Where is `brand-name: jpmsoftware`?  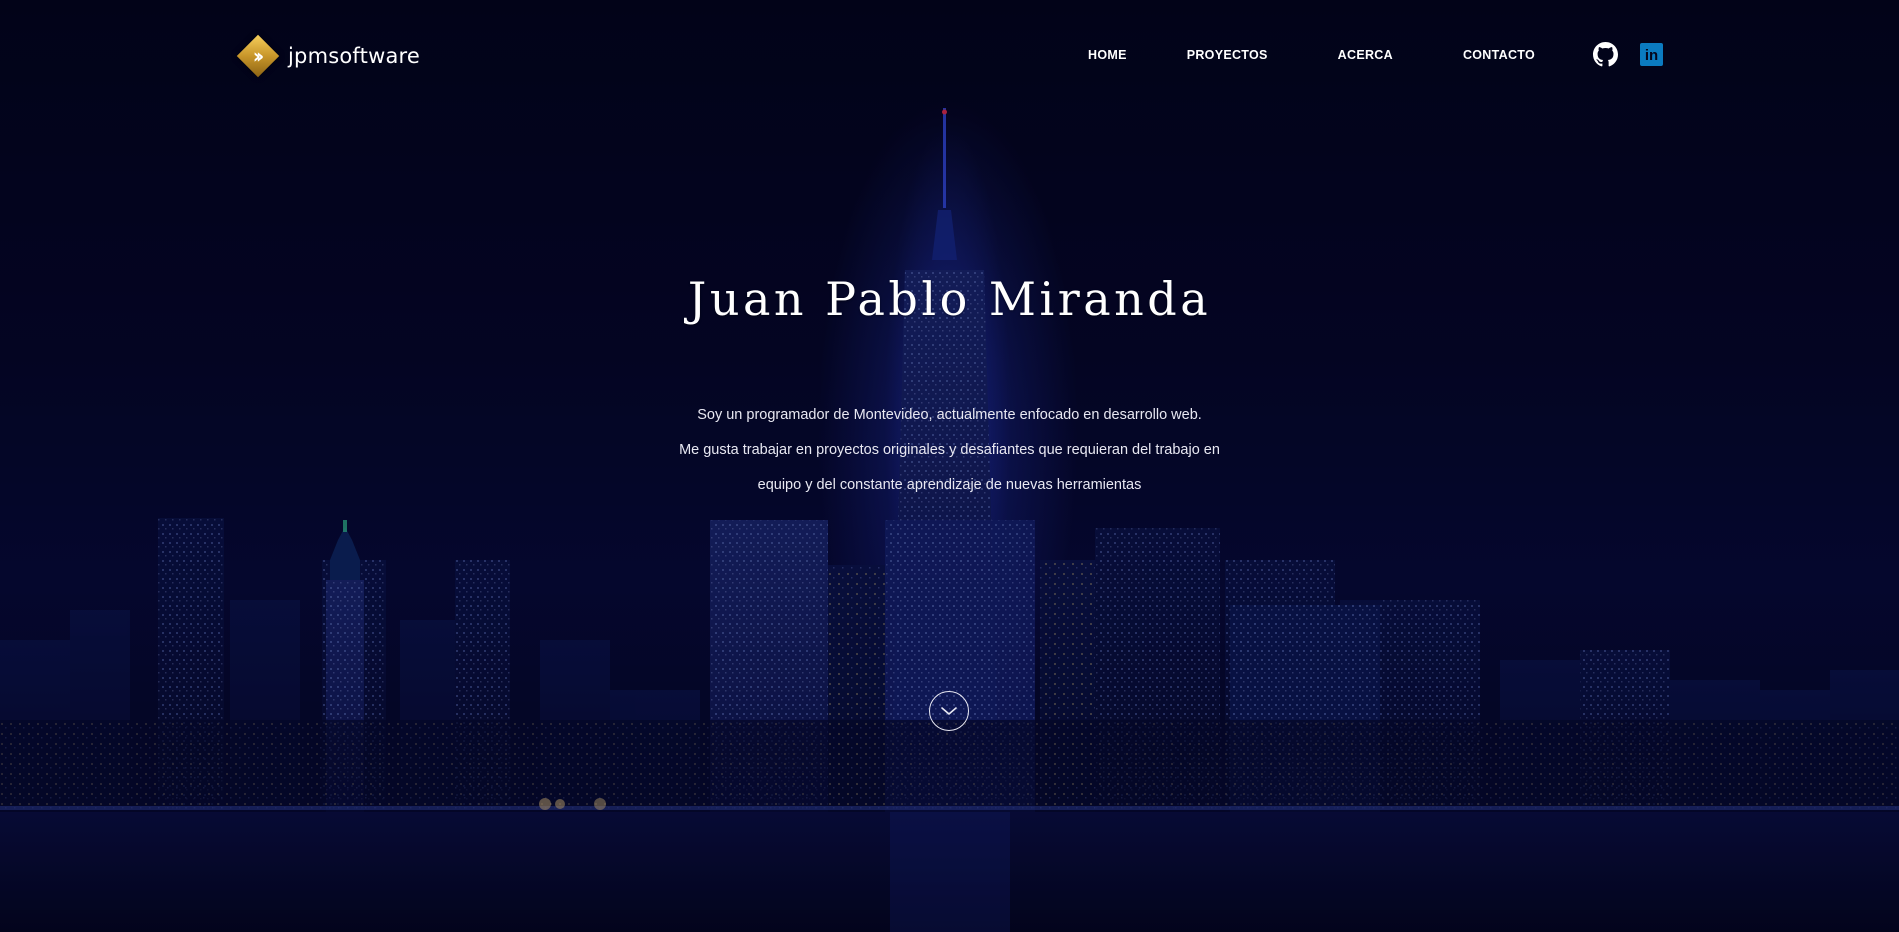 brand-name: jpmsoftware is located at coordinates (354, 56).